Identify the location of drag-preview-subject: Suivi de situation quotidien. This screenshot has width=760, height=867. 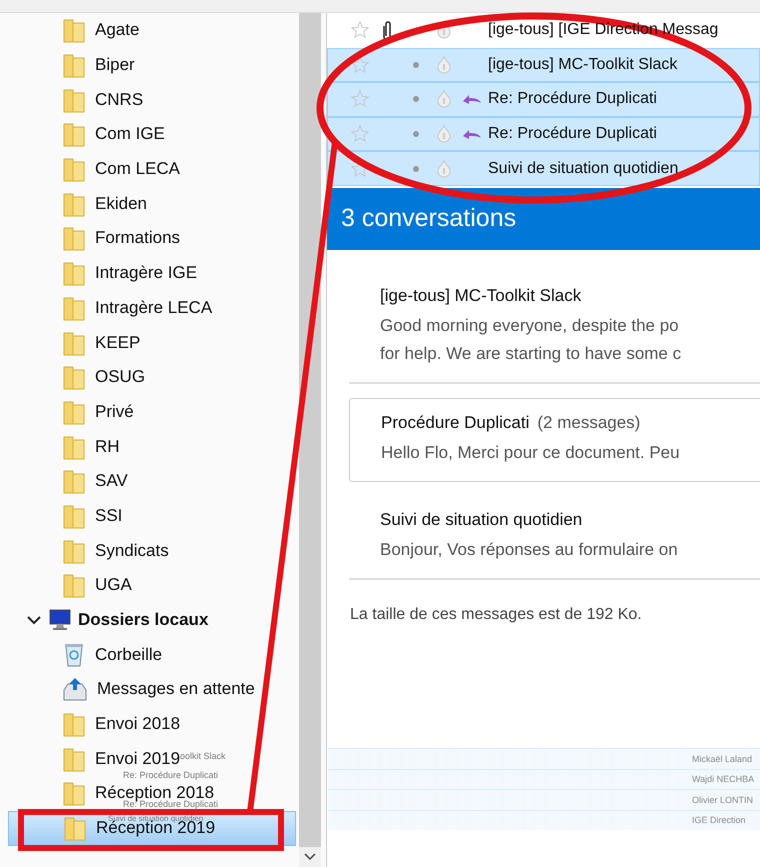
(156, 819).